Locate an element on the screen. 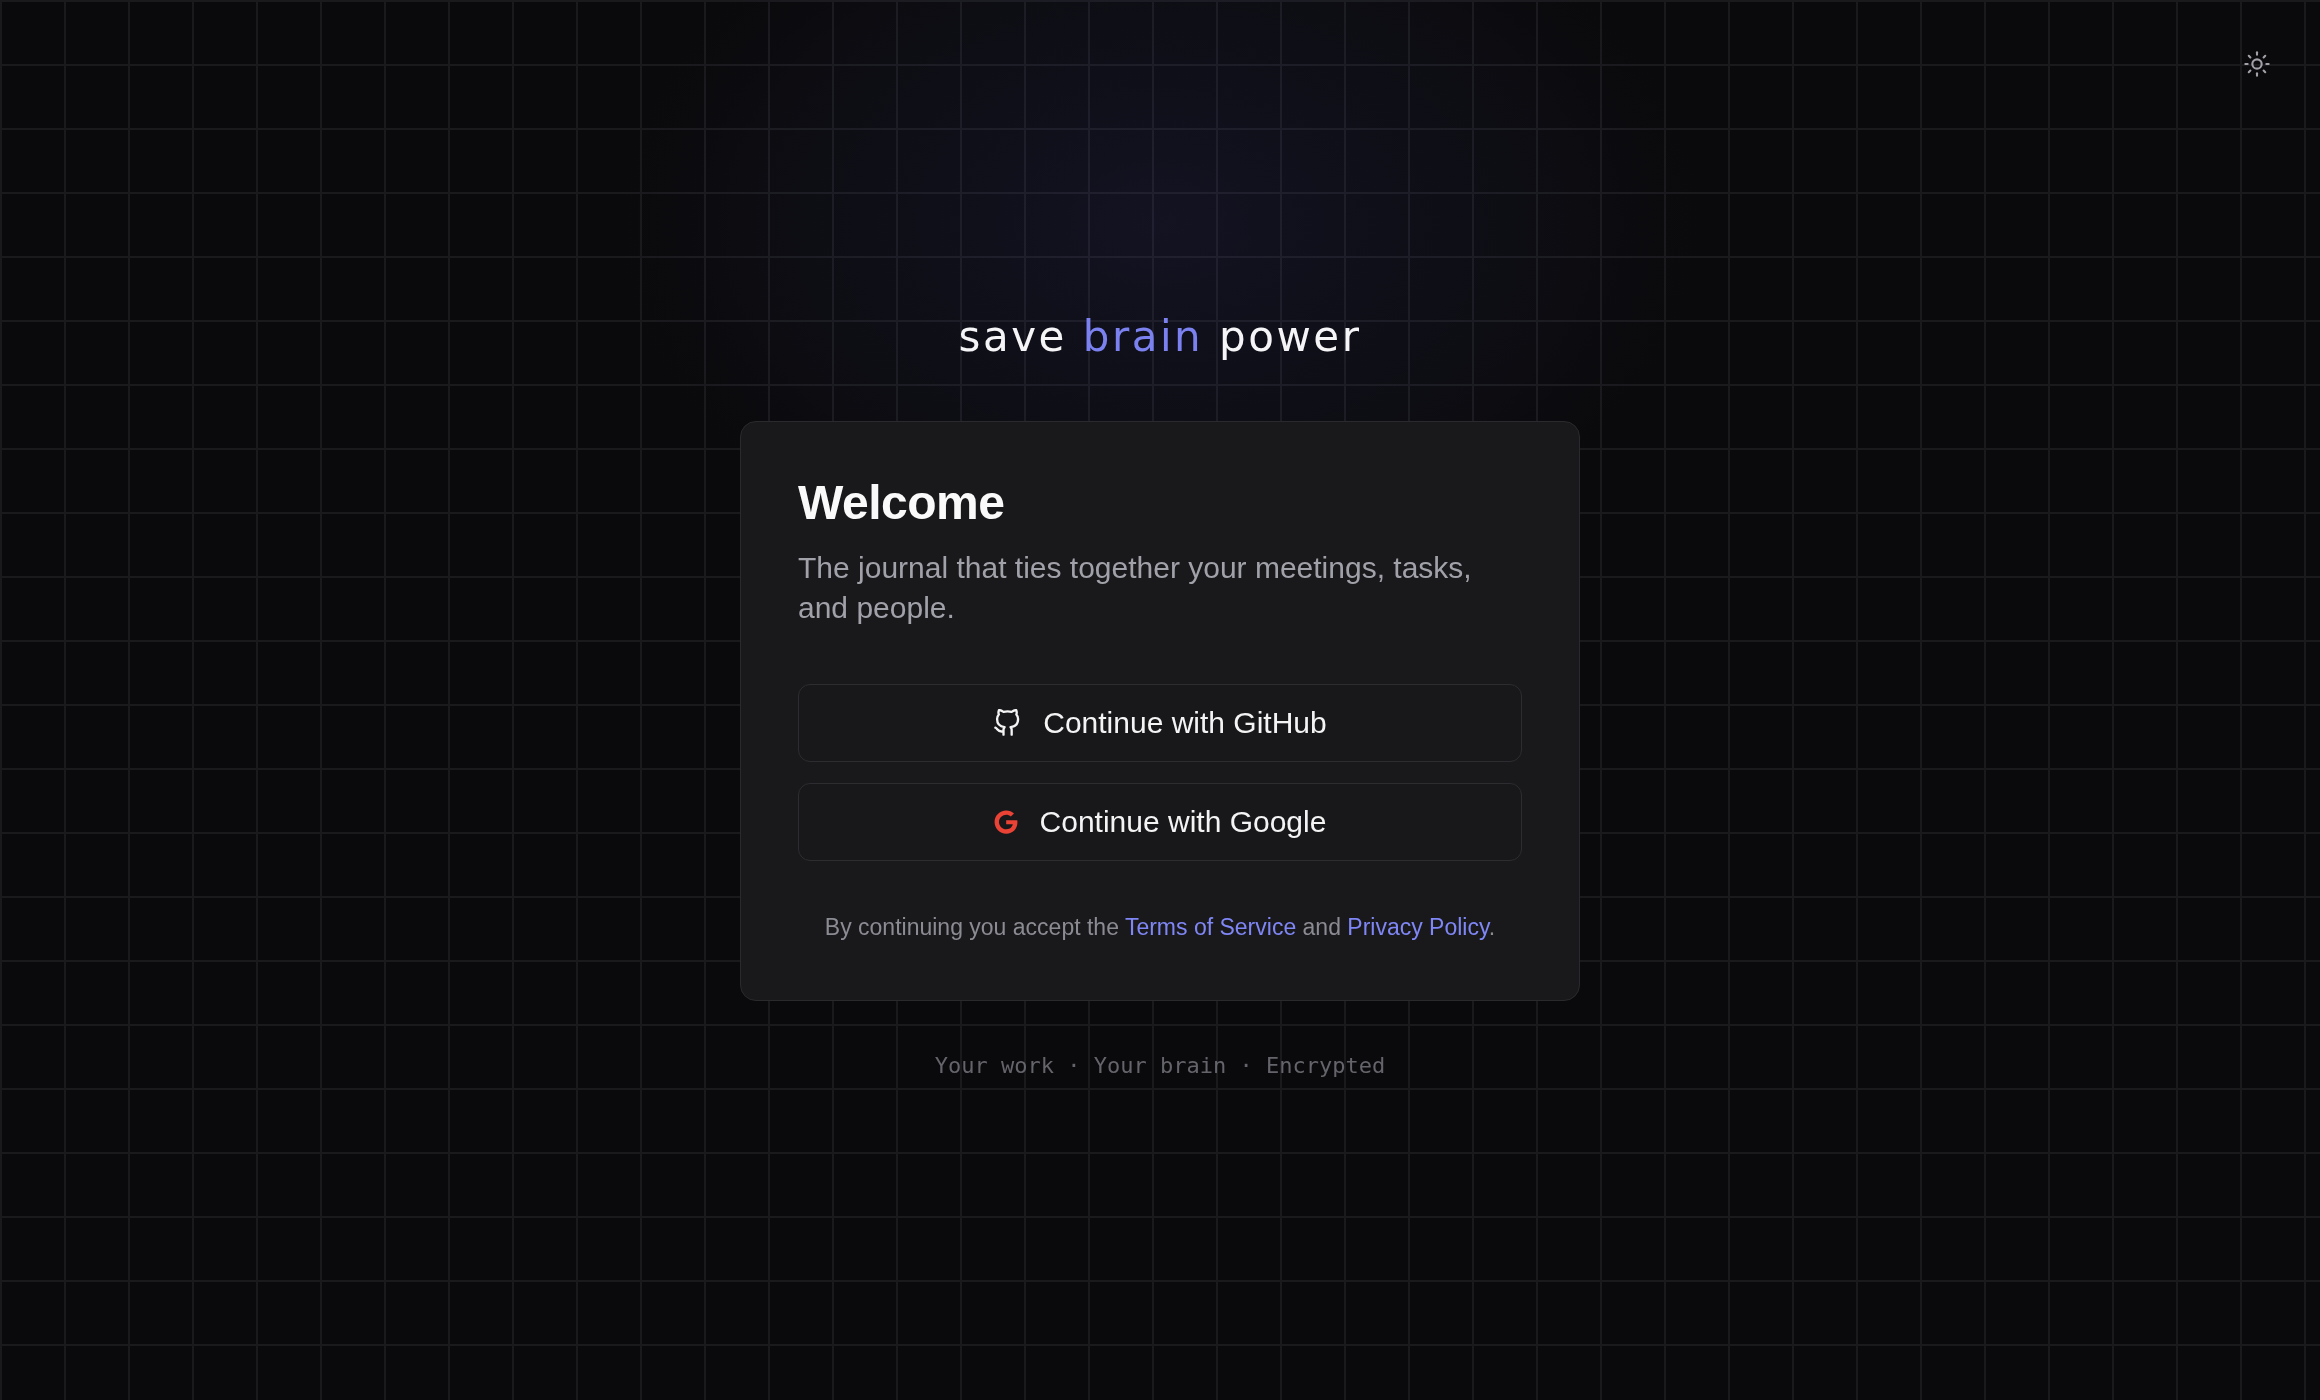 This screenshot has height=1400, width=2320. google-icon is located at coordinates (1005, 822).